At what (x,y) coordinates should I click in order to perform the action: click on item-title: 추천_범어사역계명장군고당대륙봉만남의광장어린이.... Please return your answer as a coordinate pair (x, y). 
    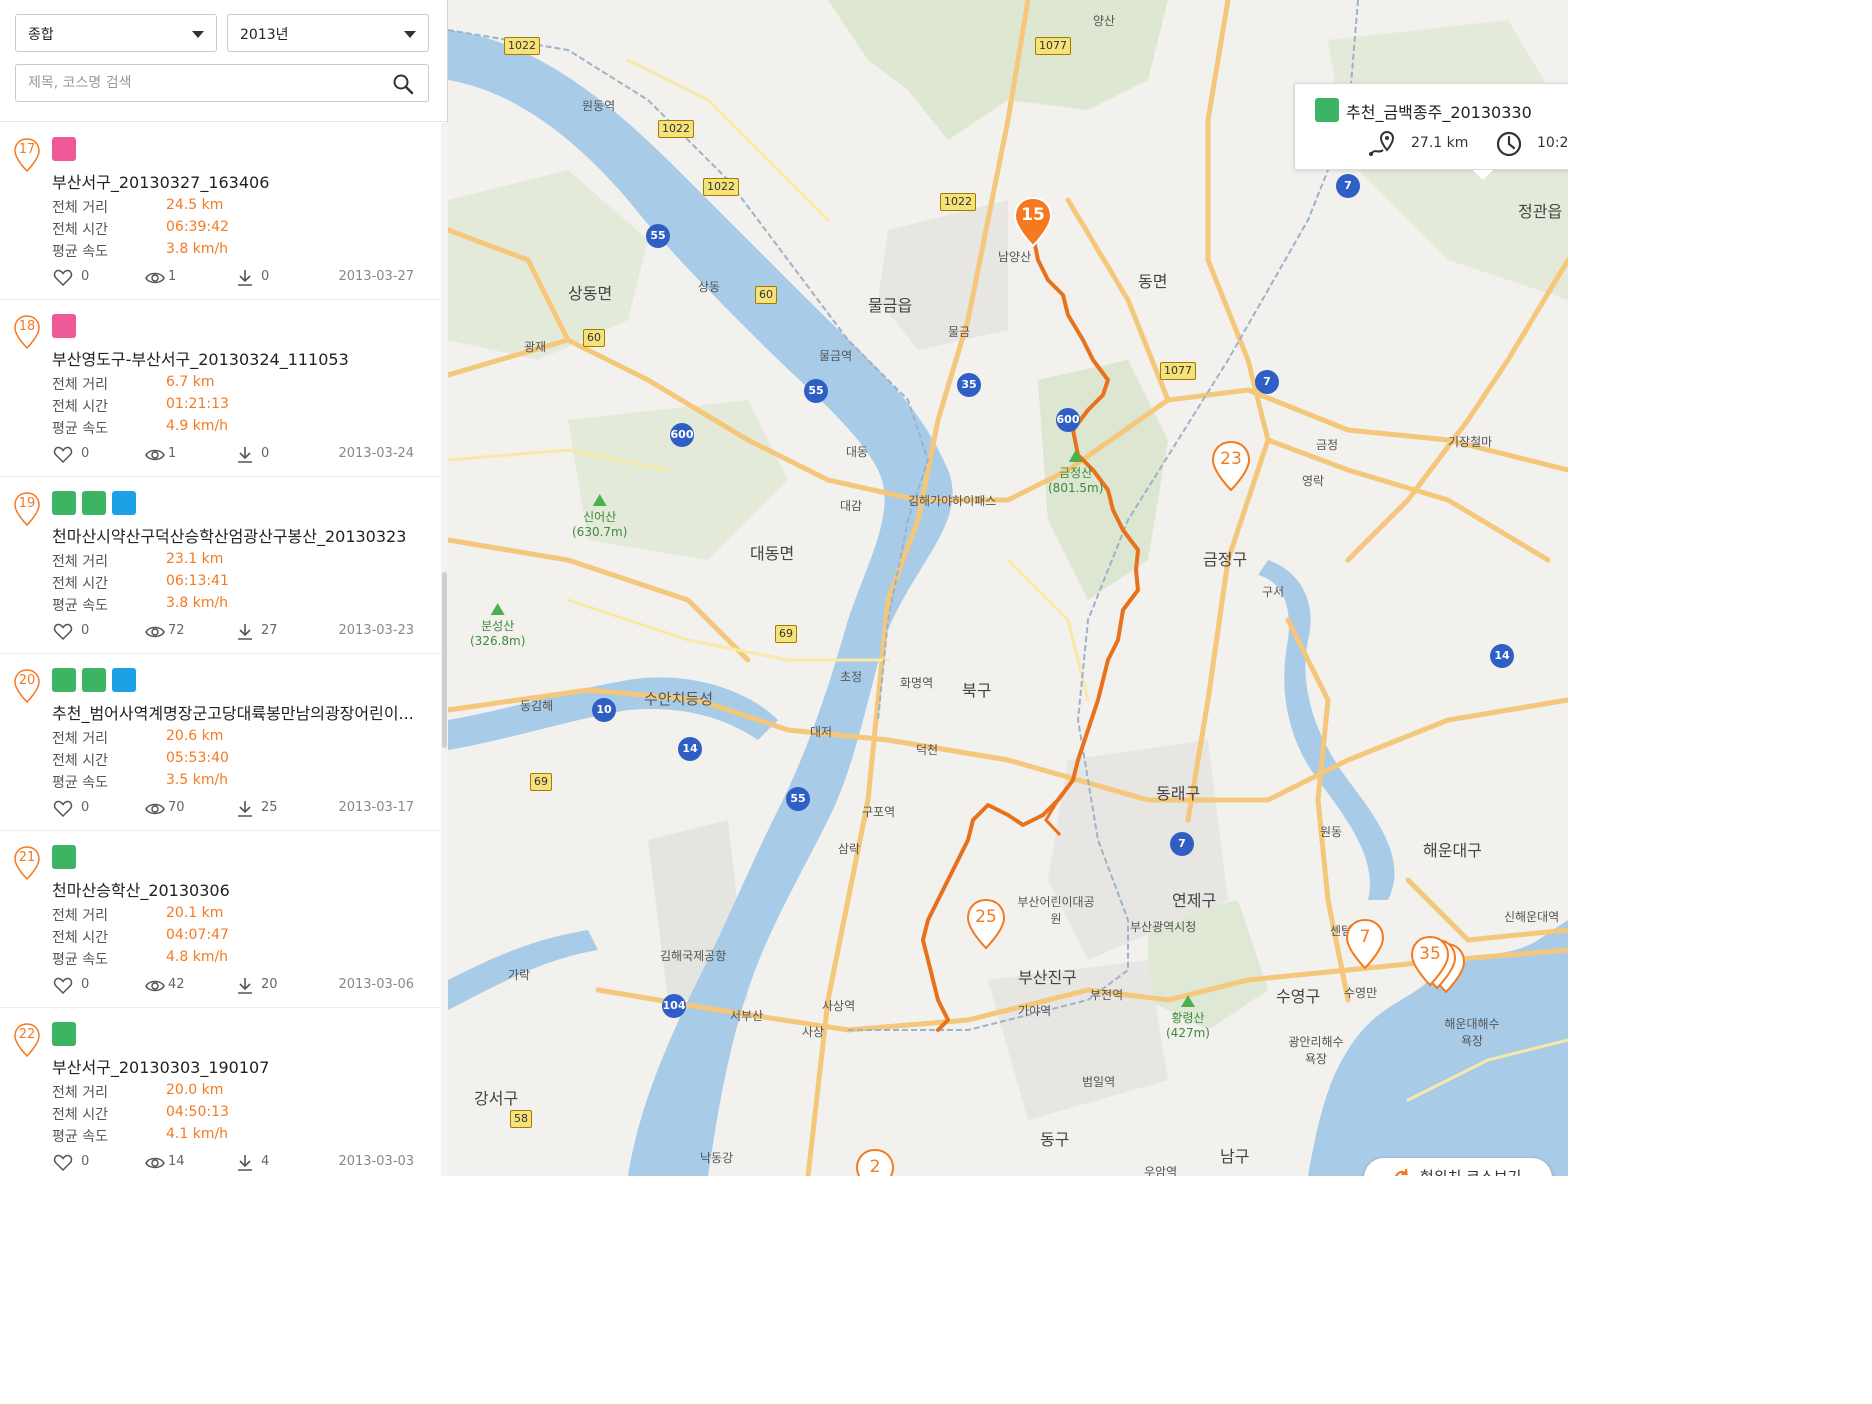
    Looking at the image, I should click on (239, 712).